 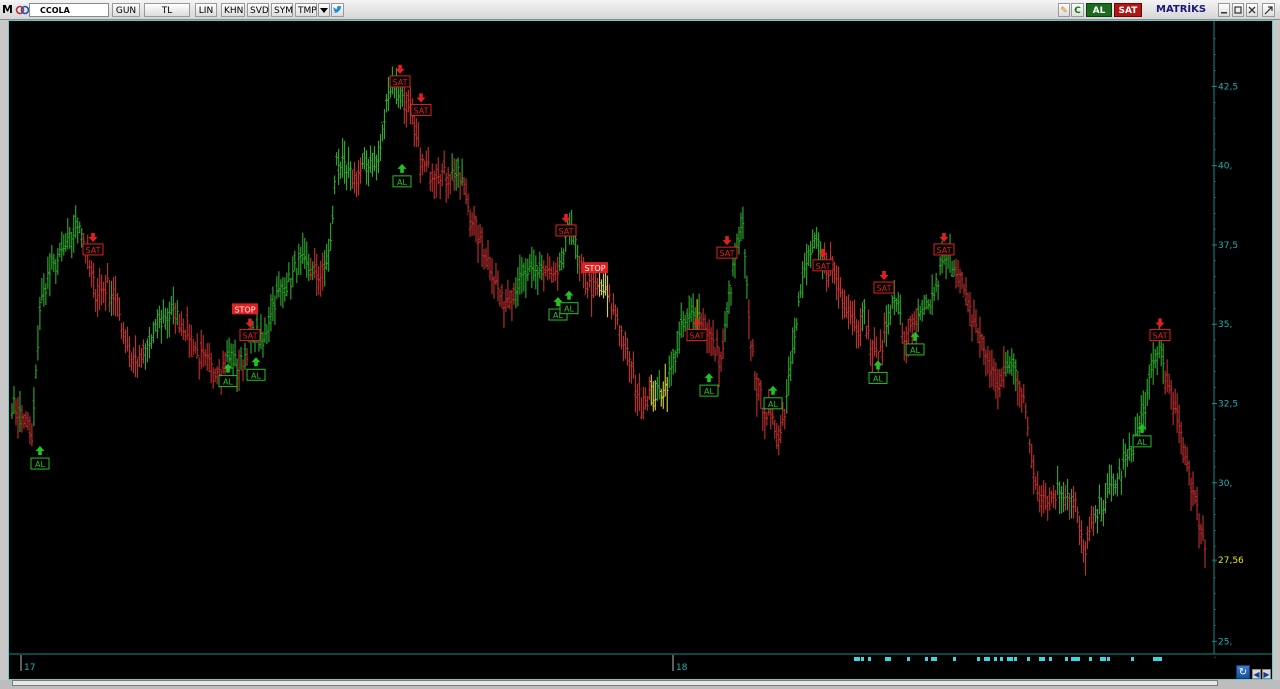 What do you see at coordinates (306, 10) in the screenshot?
I see `tmp-button: TMP` at bounding box center [306, 10].